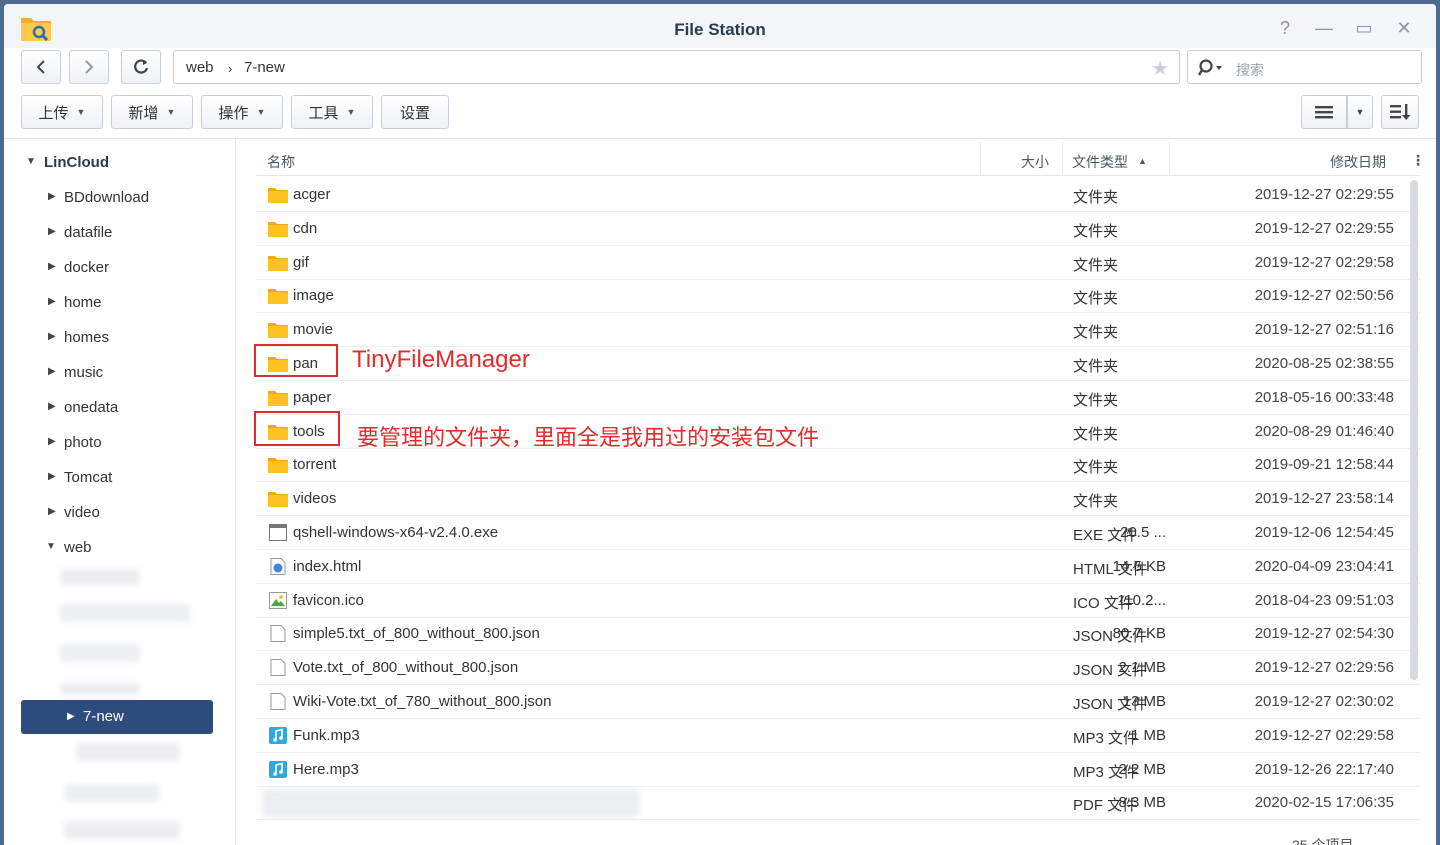 The image size is (1440, 845). What do you see at coordinates (120, 268) in the screenshot?
I see `sidebar-item-docker: ▶ docker` at bounding box center [120, 268].